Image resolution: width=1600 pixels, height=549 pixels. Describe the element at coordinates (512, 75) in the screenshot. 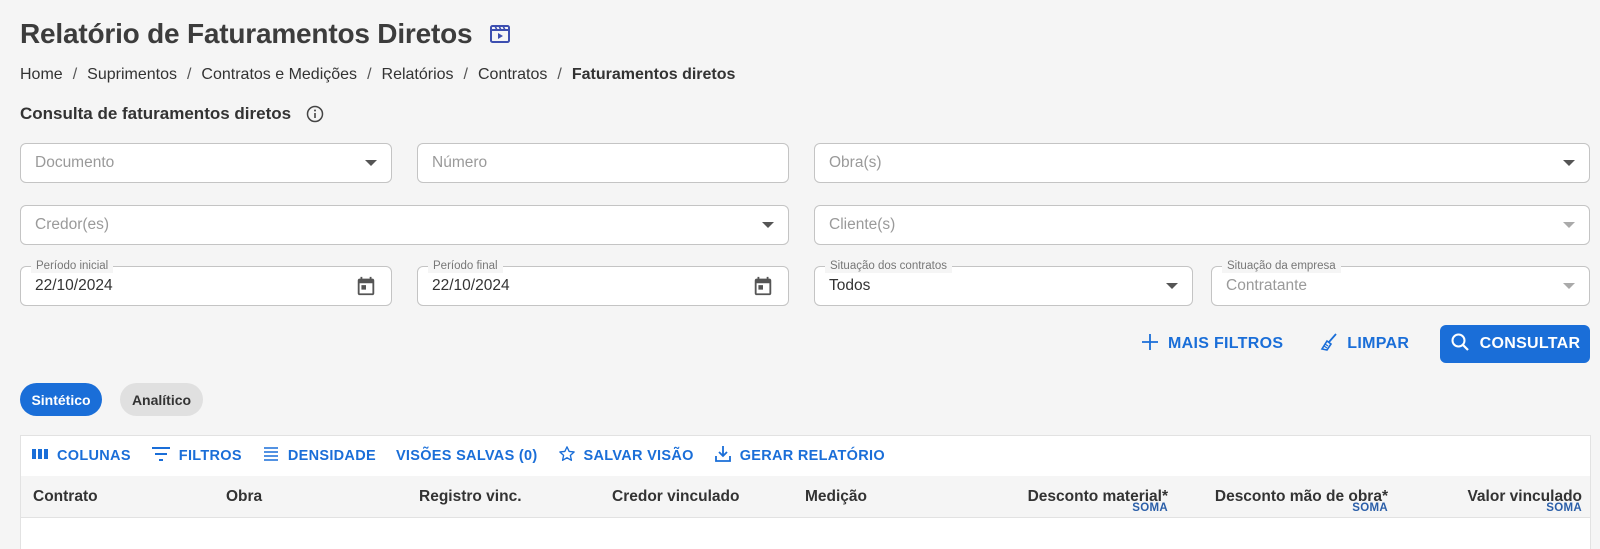

I see `breadcrumb-contratos: Contratos` at that location.